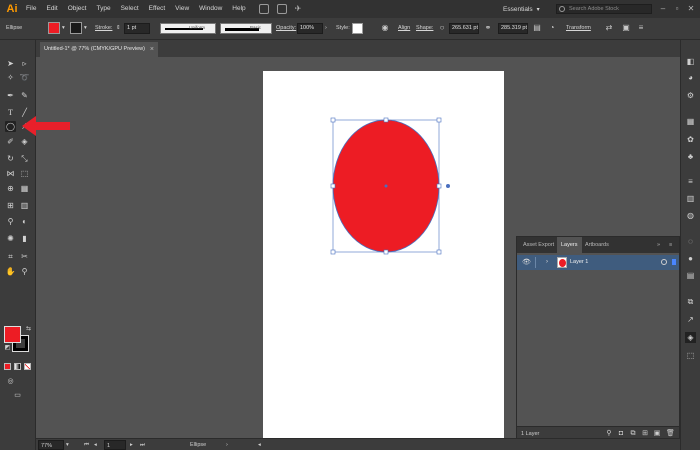 Image resolution: width=700 pixels, height=450 pixels. Describe the element at coordinates (464, 28) in the screenshot. I see `shape-width-field: 265.631 pt` at that location.